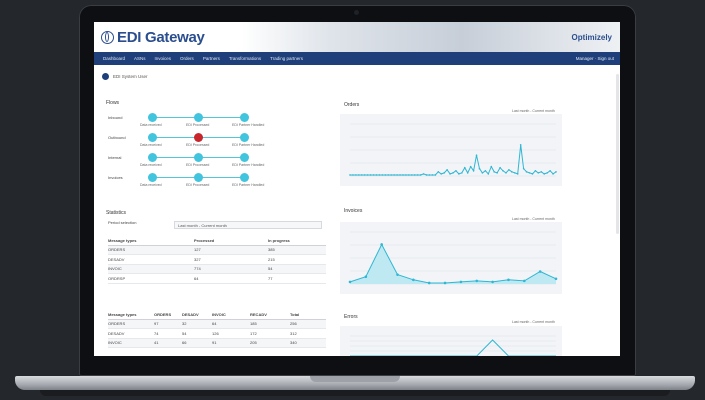 This screenshot has height=400, width=705. What do you see at coordinates (617, 154) in the screenshot?
I see `scrollbar` at bounding box center [617, 154].